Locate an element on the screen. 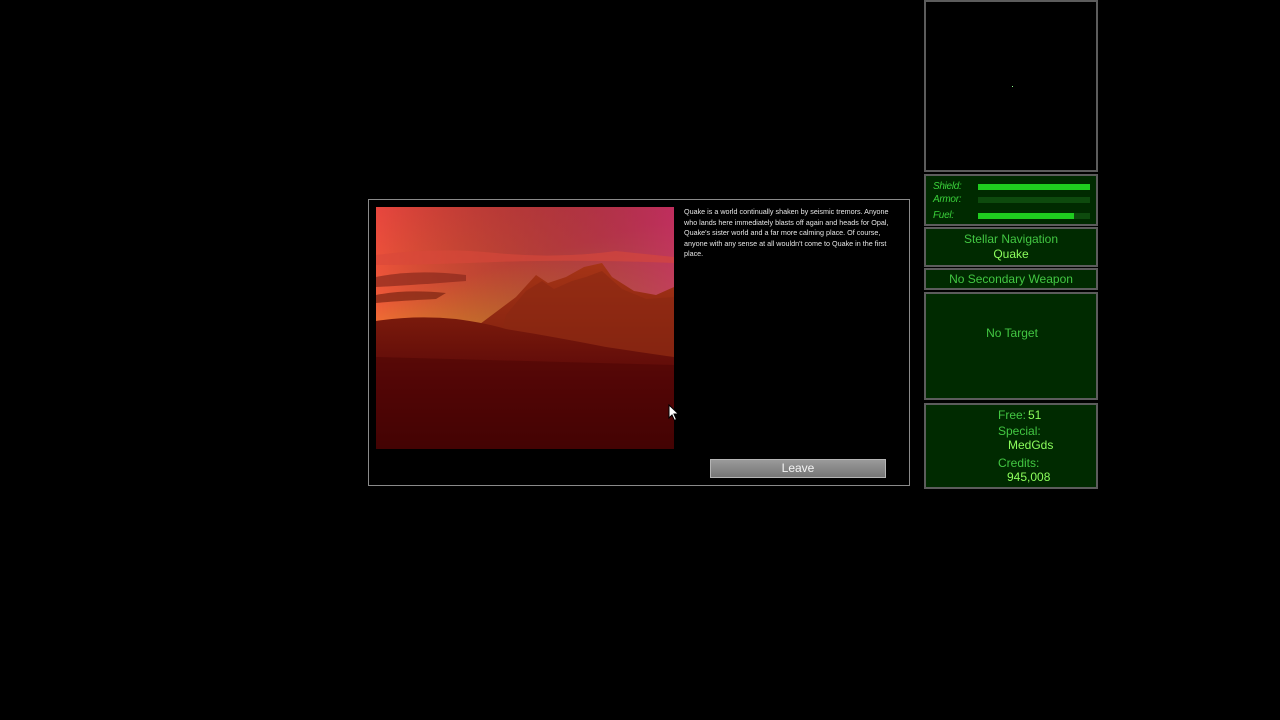 This screenshot has width=1280, height=720. mouse-pointer-icon is located at coordinates (674, 415).